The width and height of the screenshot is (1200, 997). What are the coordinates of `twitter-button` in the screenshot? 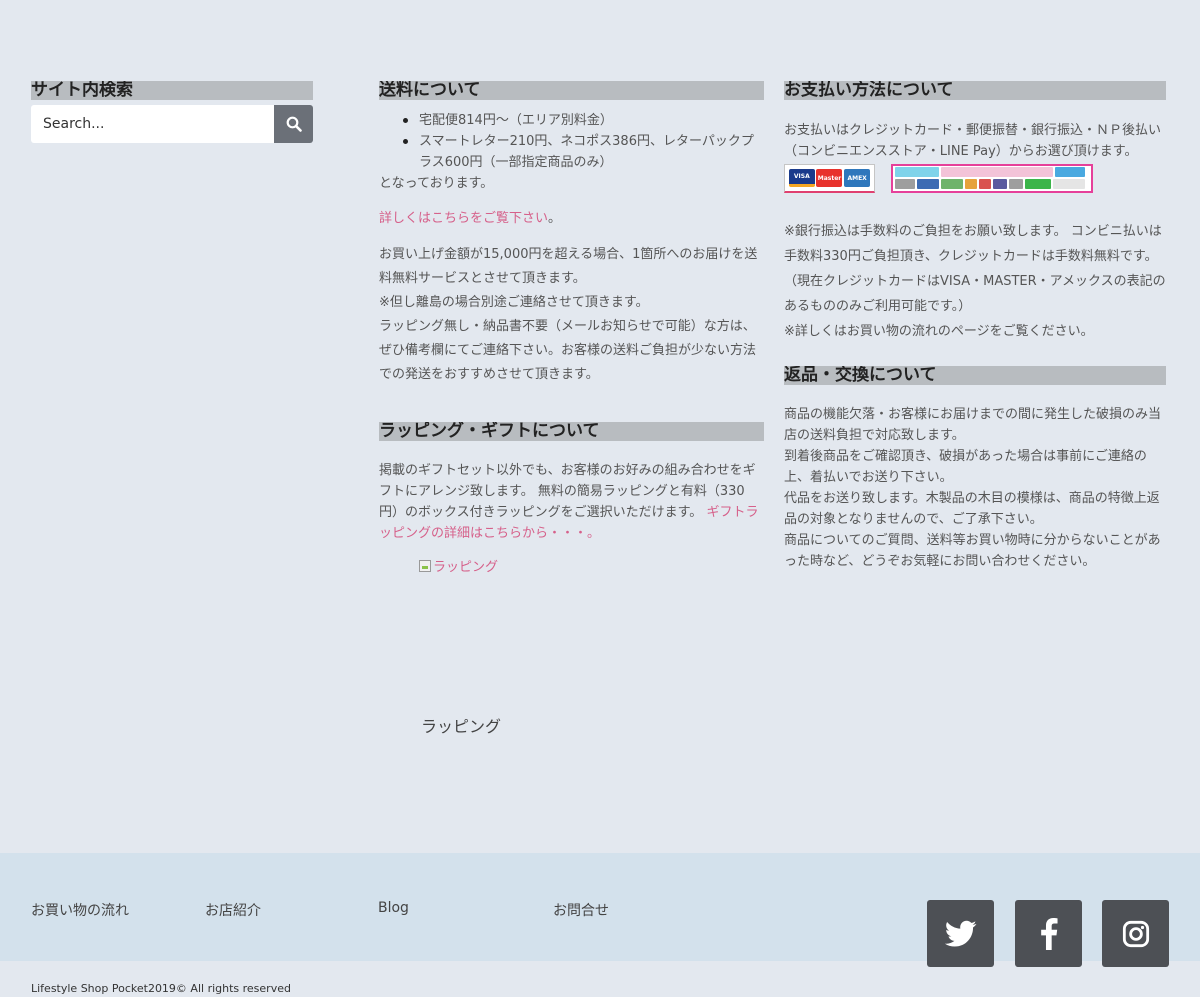 It's located at (960, 933).